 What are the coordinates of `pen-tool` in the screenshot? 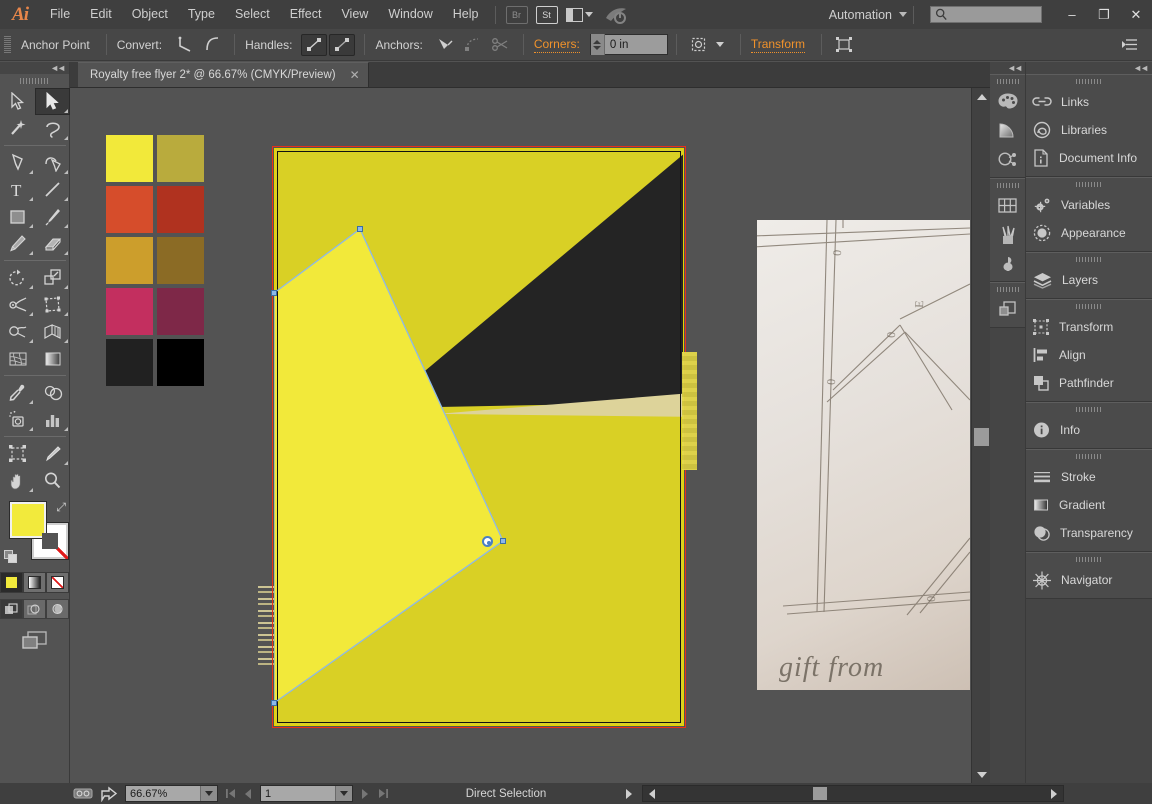 It's located at (17, 162).